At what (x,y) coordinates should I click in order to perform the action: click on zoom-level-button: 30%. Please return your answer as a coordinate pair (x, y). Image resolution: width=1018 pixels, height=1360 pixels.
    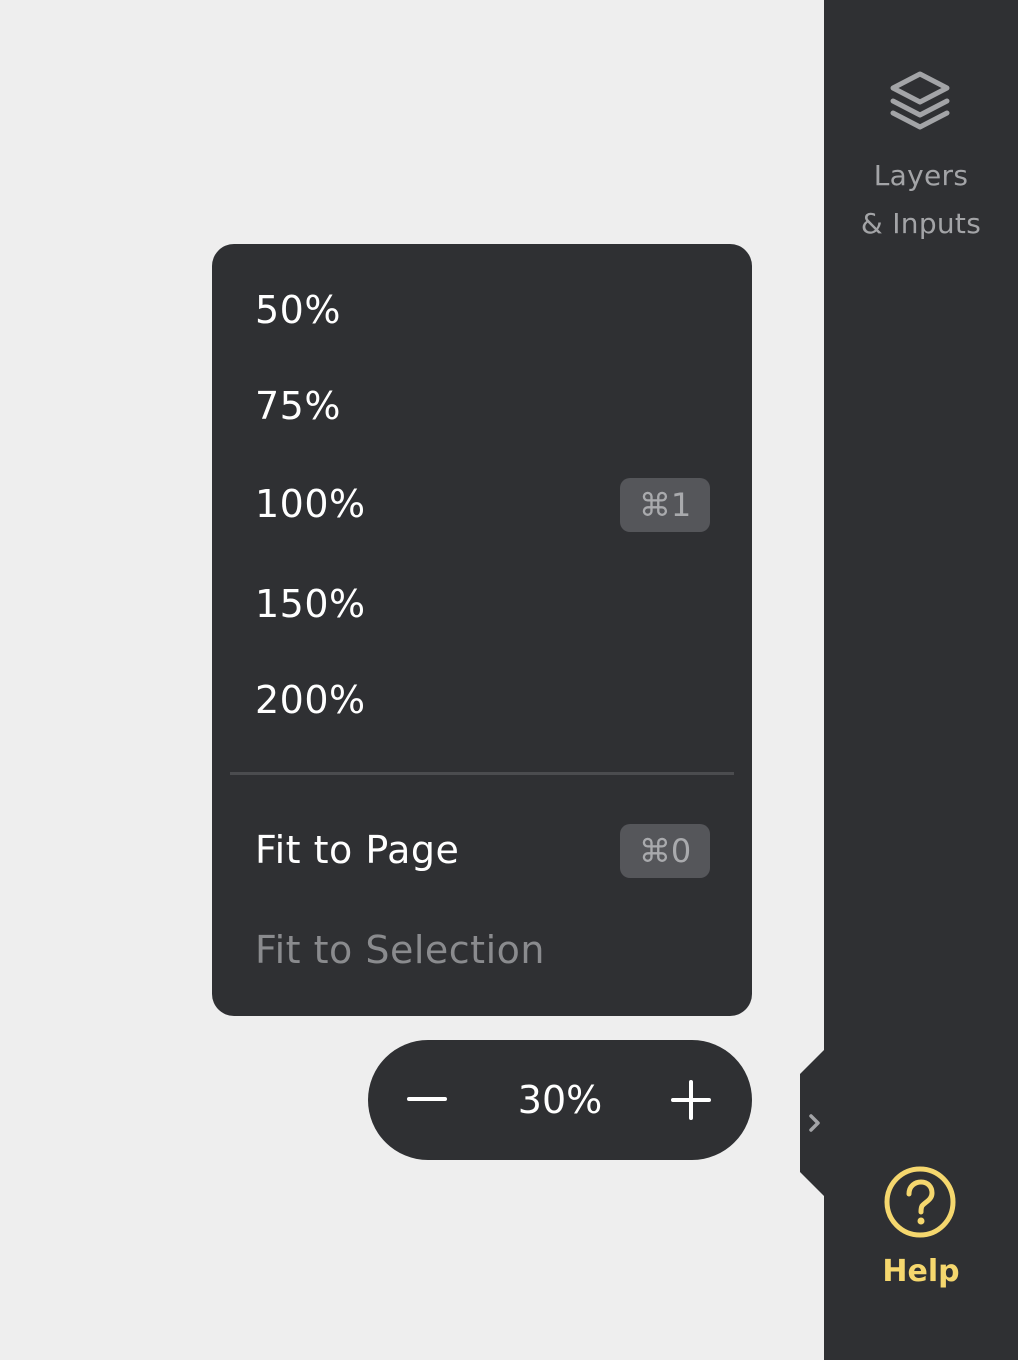
    Looking at the image, I should click on (560, 1100).